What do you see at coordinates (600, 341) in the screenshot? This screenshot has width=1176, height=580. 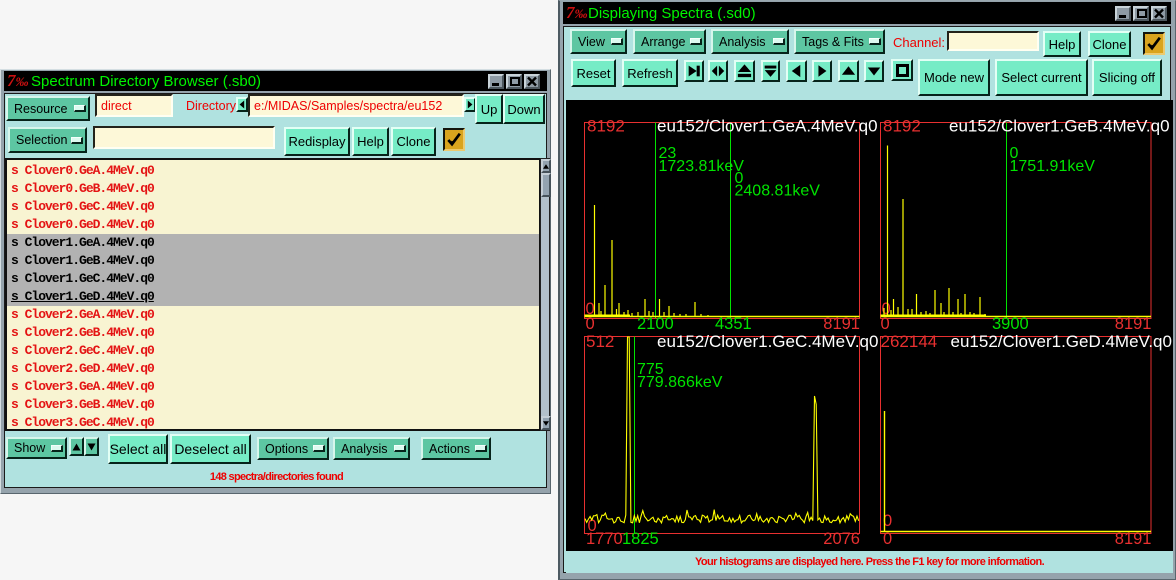 I see `svg-text: 512` at bounding box center [600, 341].